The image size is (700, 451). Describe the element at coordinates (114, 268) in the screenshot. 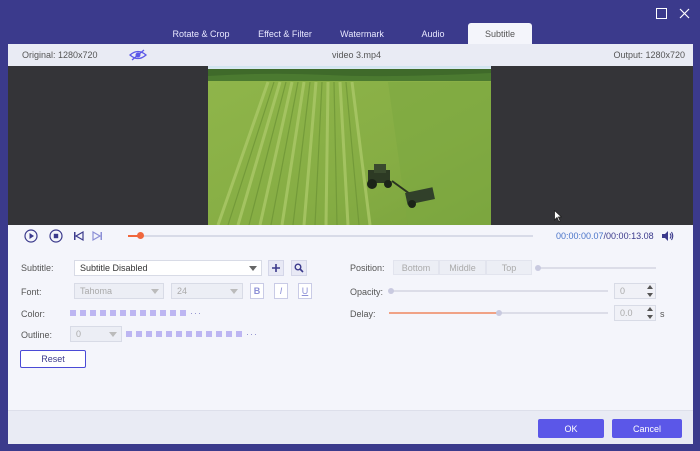

I see `subtitle-select-value: Subtitle Disabled` at that location.